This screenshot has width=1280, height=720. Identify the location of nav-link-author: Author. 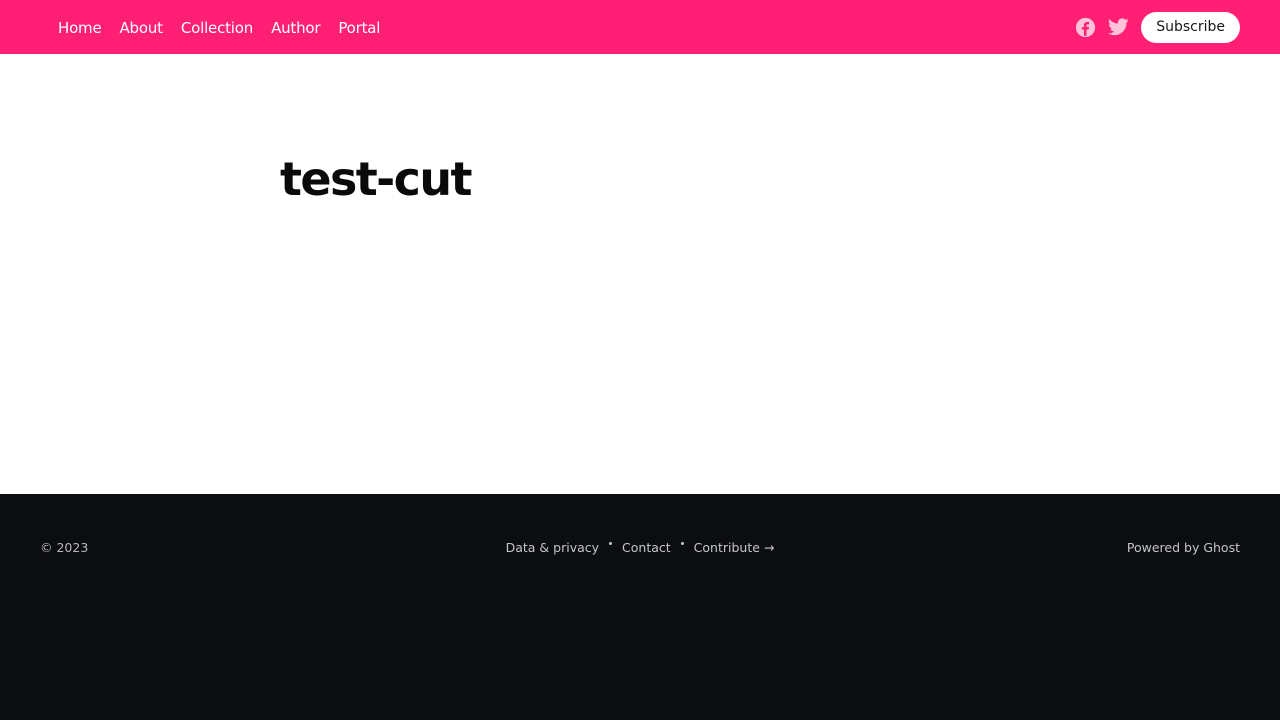
(296, 28).